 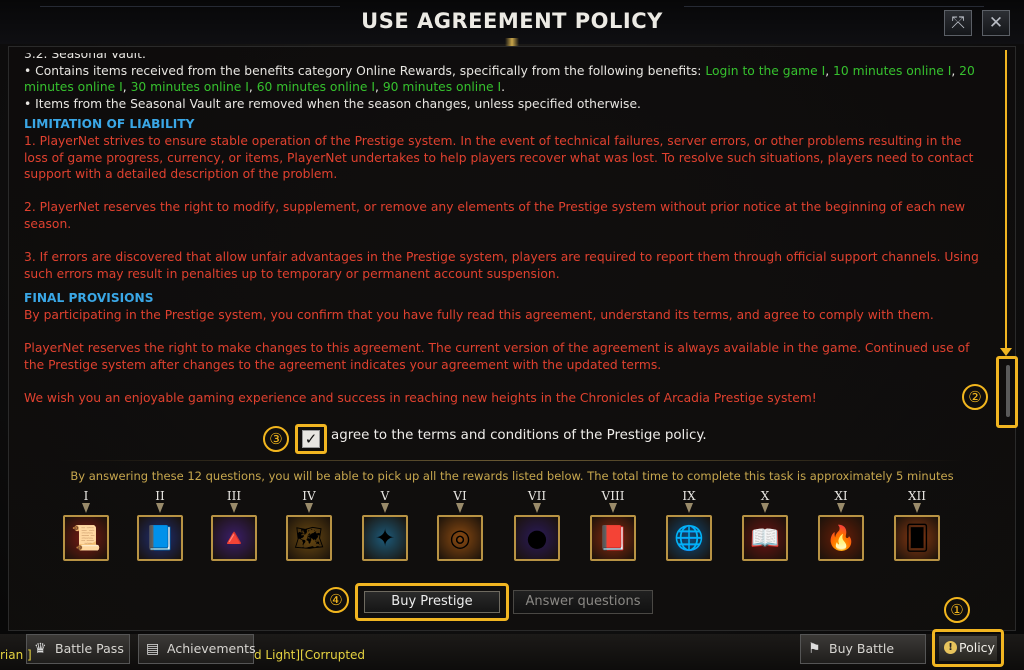 I want to click on answer-questions-button: Answer questions, so click(x=583, y=602).